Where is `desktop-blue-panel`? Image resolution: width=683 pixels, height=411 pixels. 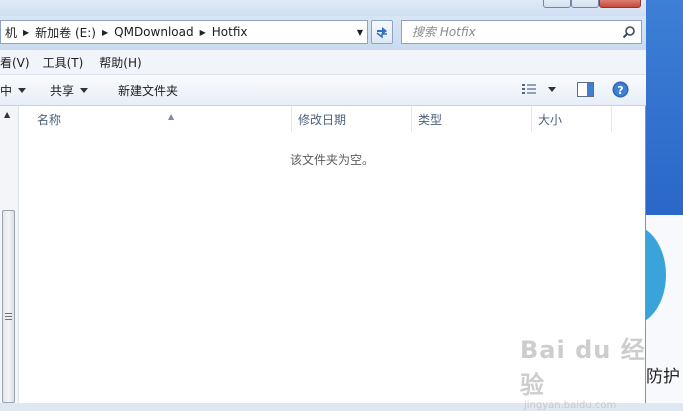 desktop-blue-panel is located at coordinates (664, 107).